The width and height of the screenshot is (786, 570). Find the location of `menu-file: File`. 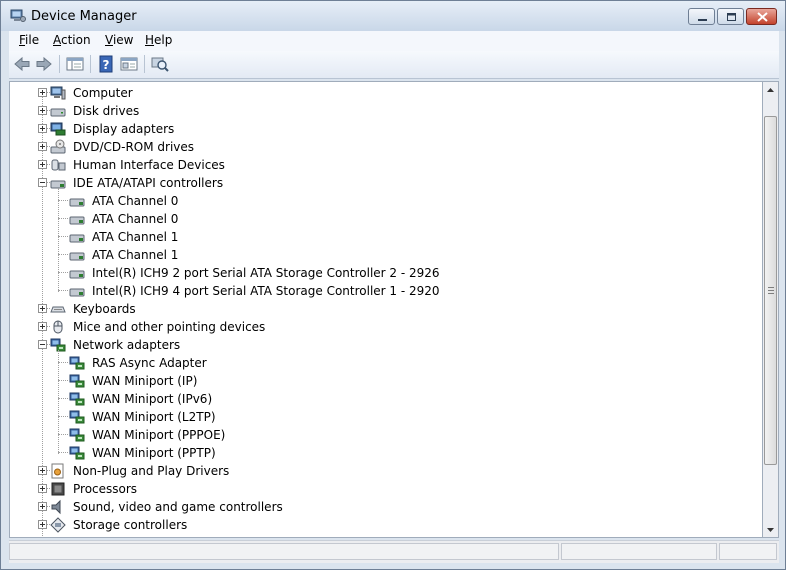

menu-file: File is located at coordinates (29, 40).